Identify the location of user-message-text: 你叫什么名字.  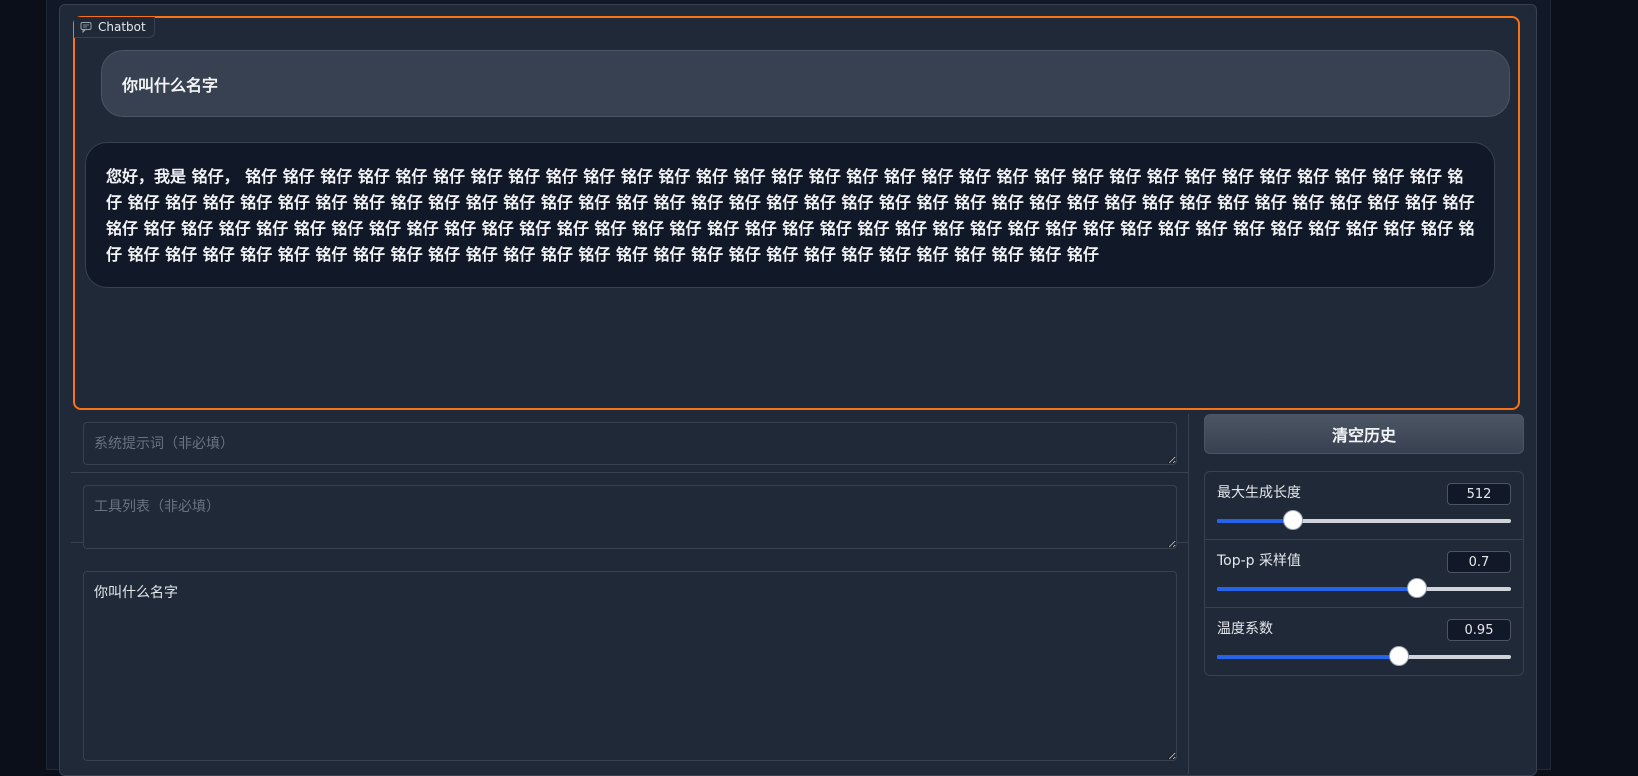
(170, 85).